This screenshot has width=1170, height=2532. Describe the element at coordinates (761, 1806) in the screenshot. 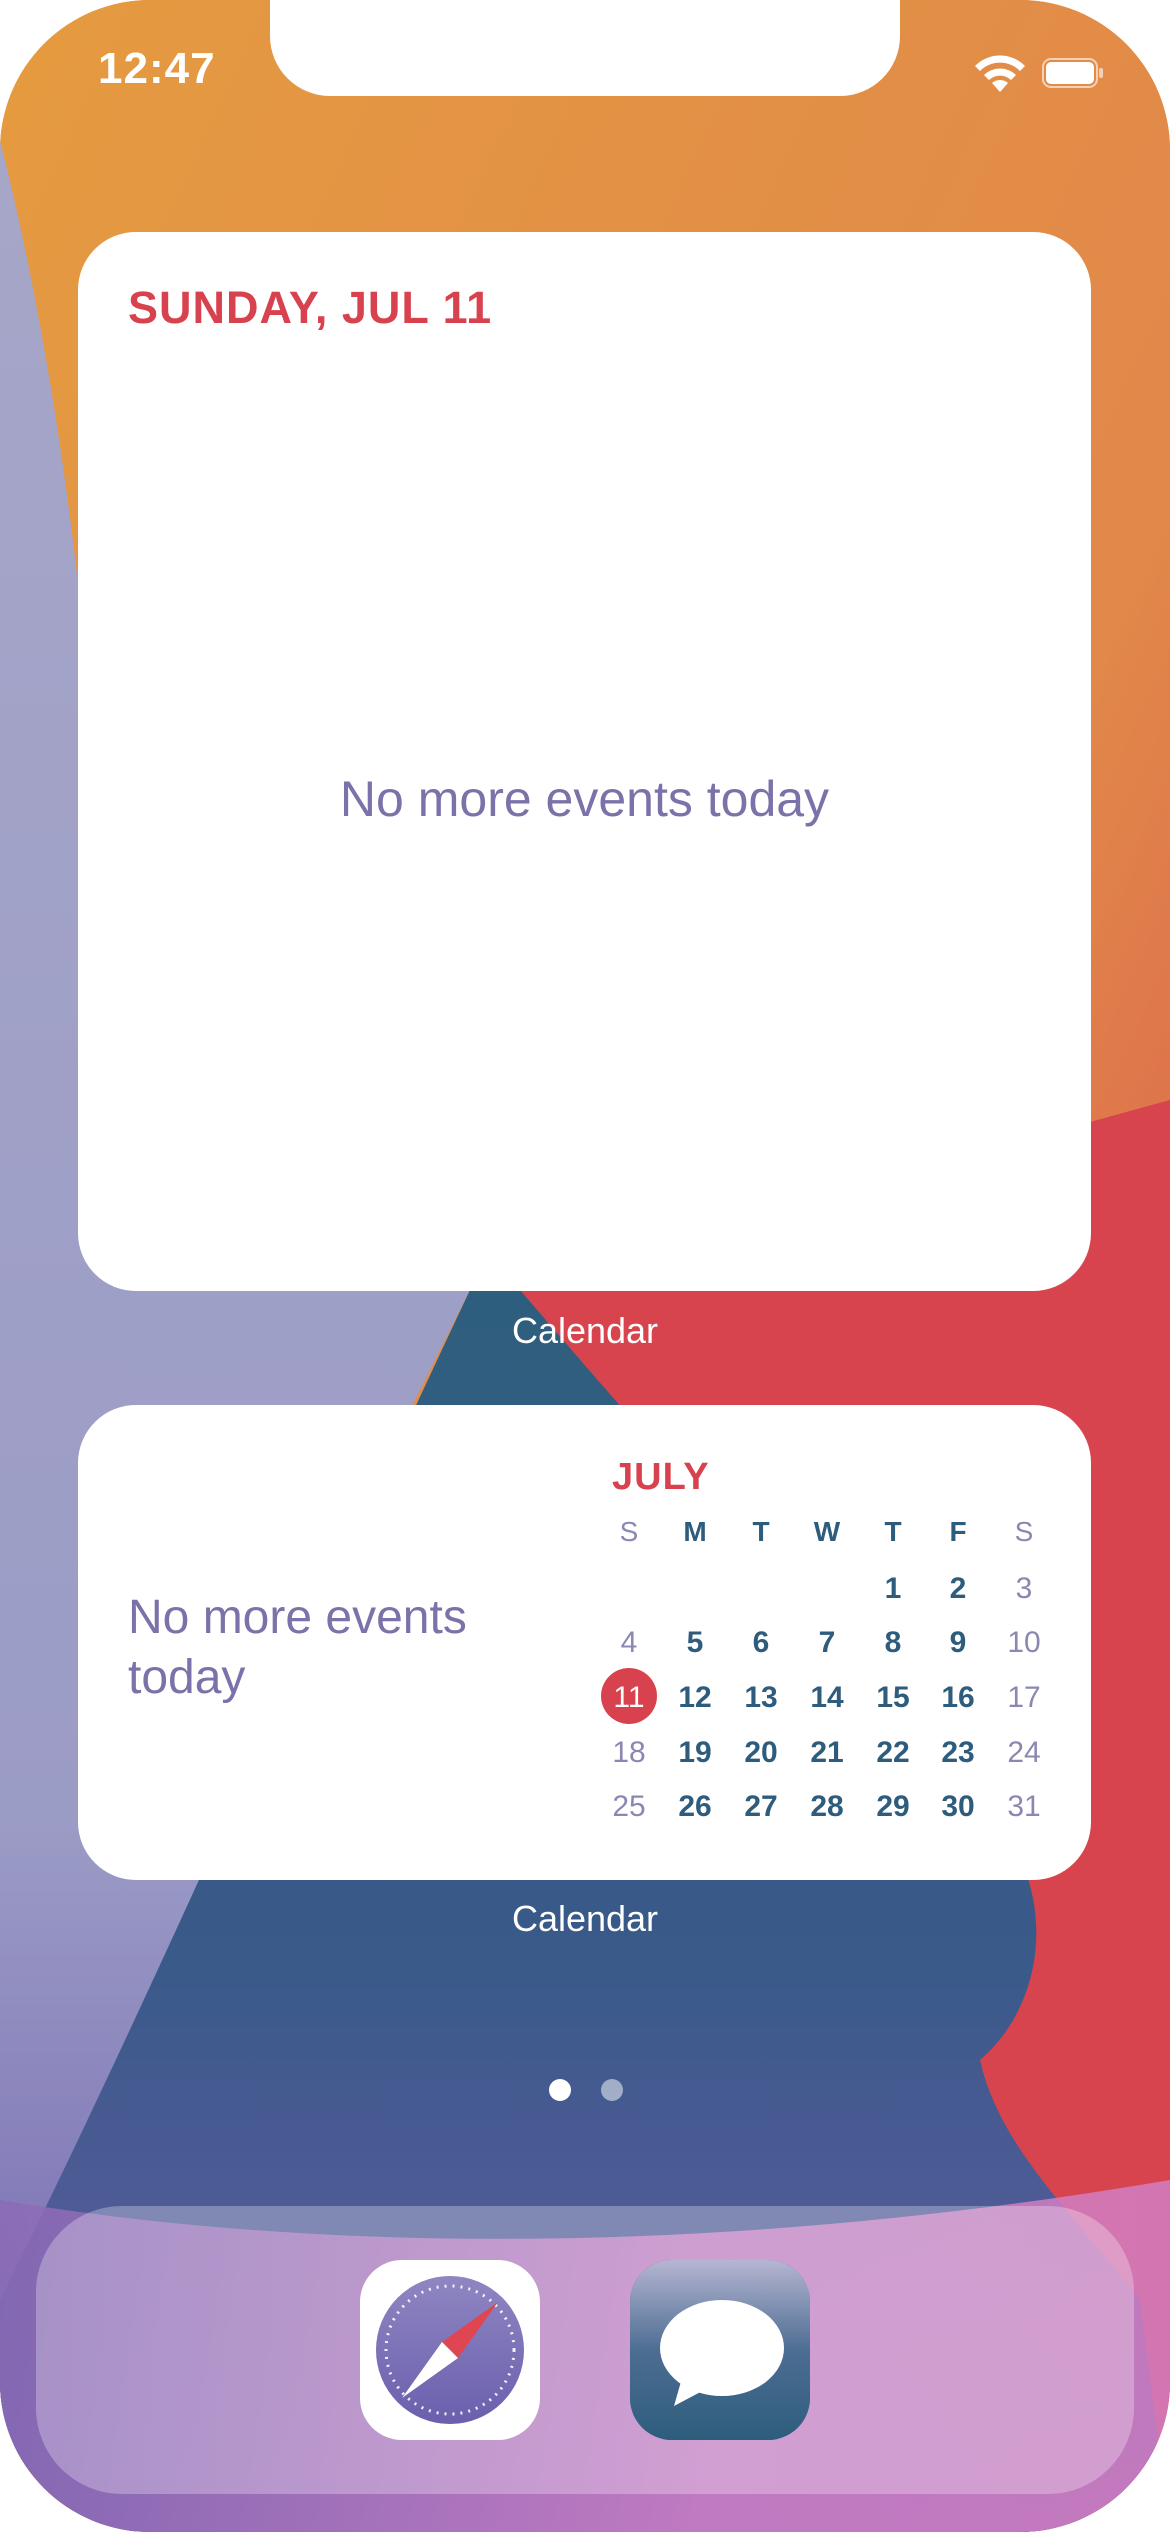

I see `calendar-day: 27` at that location.